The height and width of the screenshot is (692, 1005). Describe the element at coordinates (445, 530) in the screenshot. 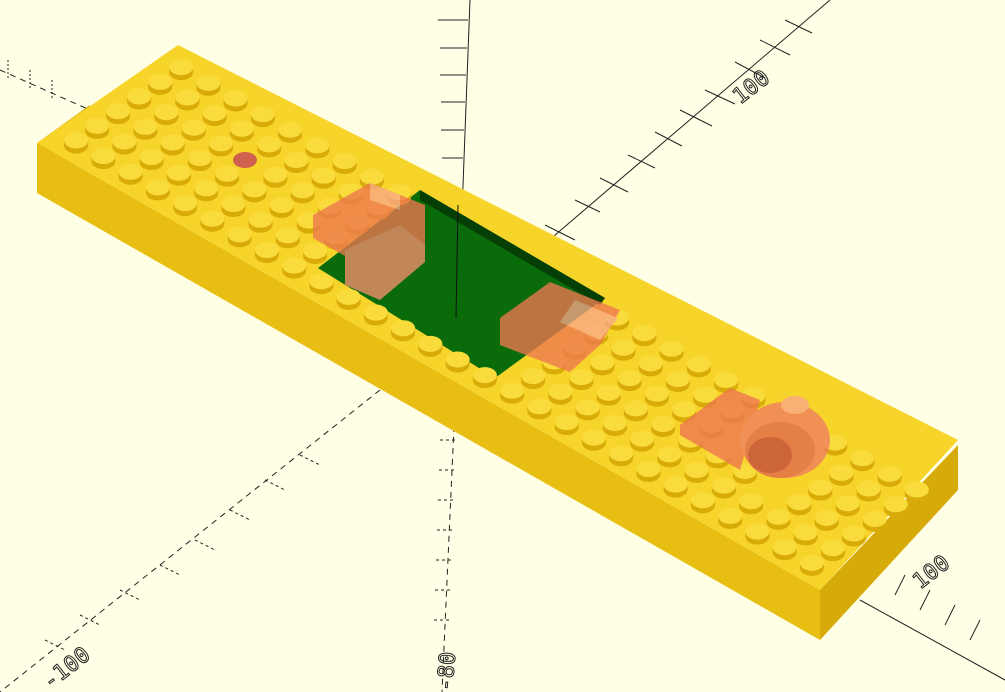

I see `z-neg-ticks` at that location.